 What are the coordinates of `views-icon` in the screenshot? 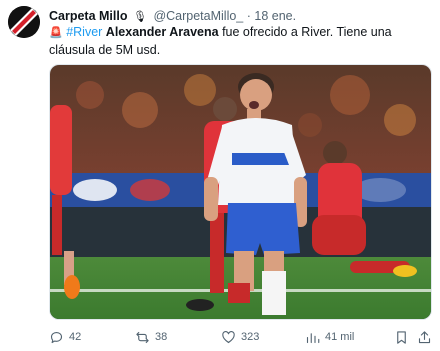 It's located at (313, 337).